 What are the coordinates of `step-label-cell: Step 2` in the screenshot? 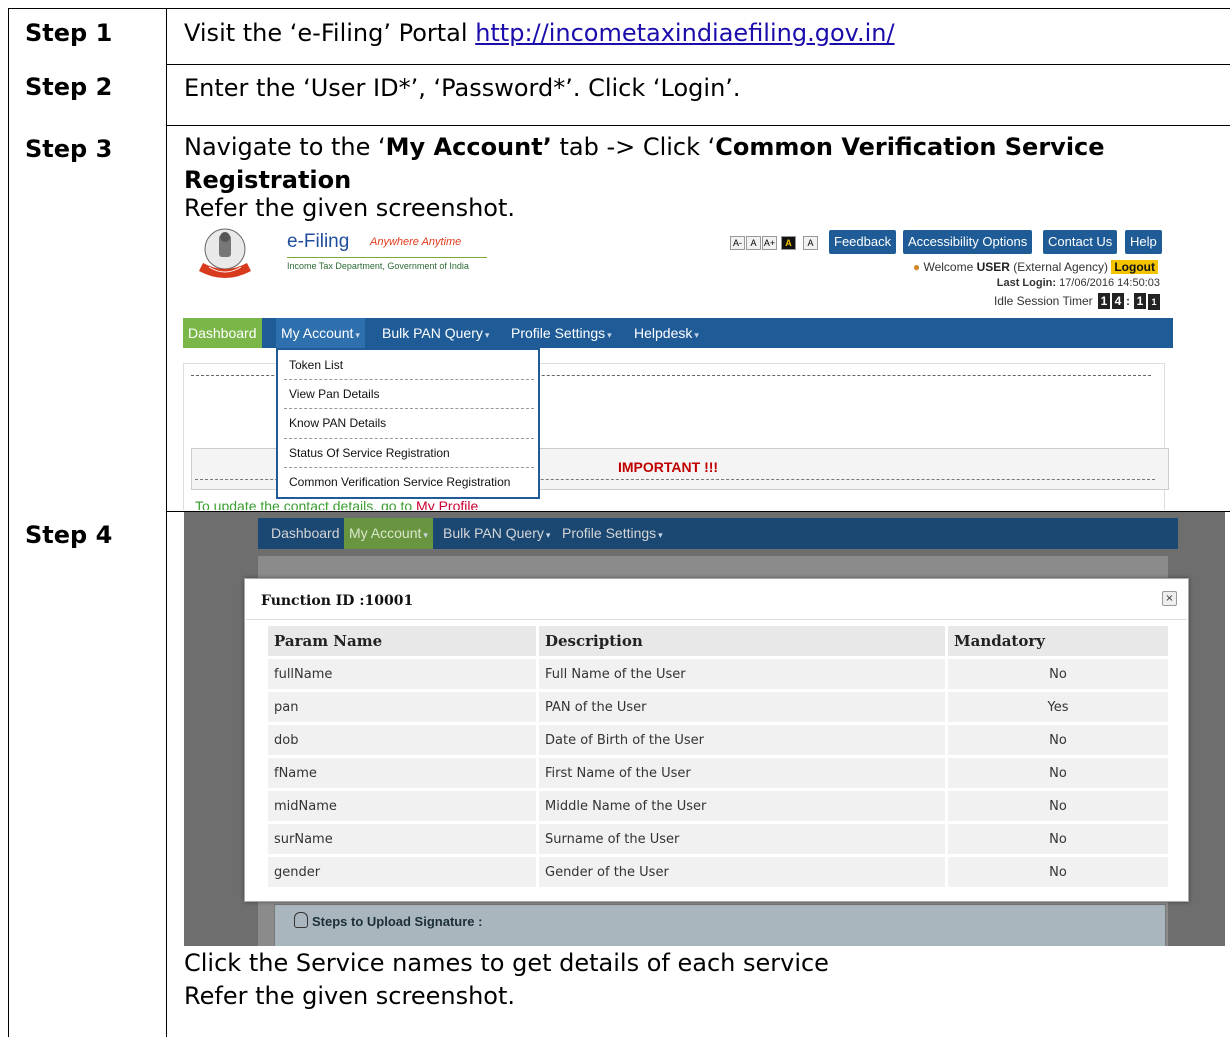 It's located at (87, 94).